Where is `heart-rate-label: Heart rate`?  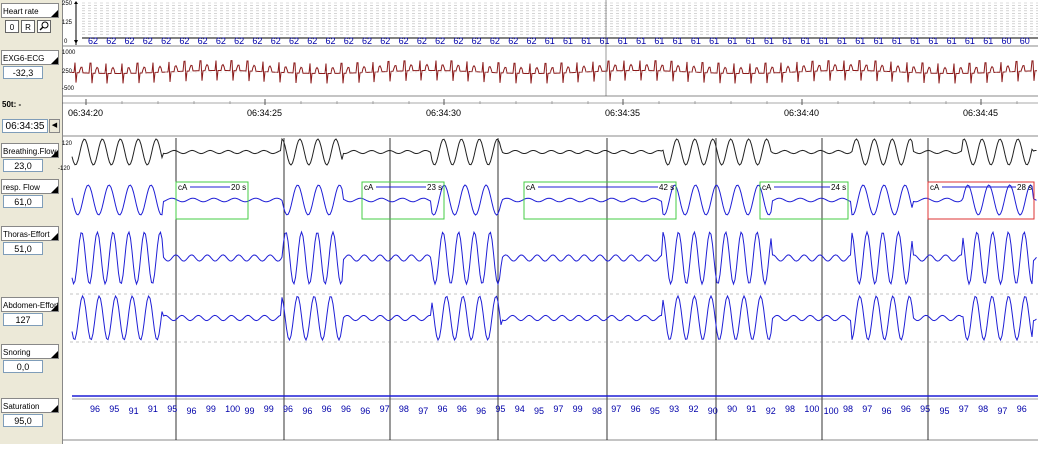
heart-rate-label: Heart rate is located at coordinates (30, 10).